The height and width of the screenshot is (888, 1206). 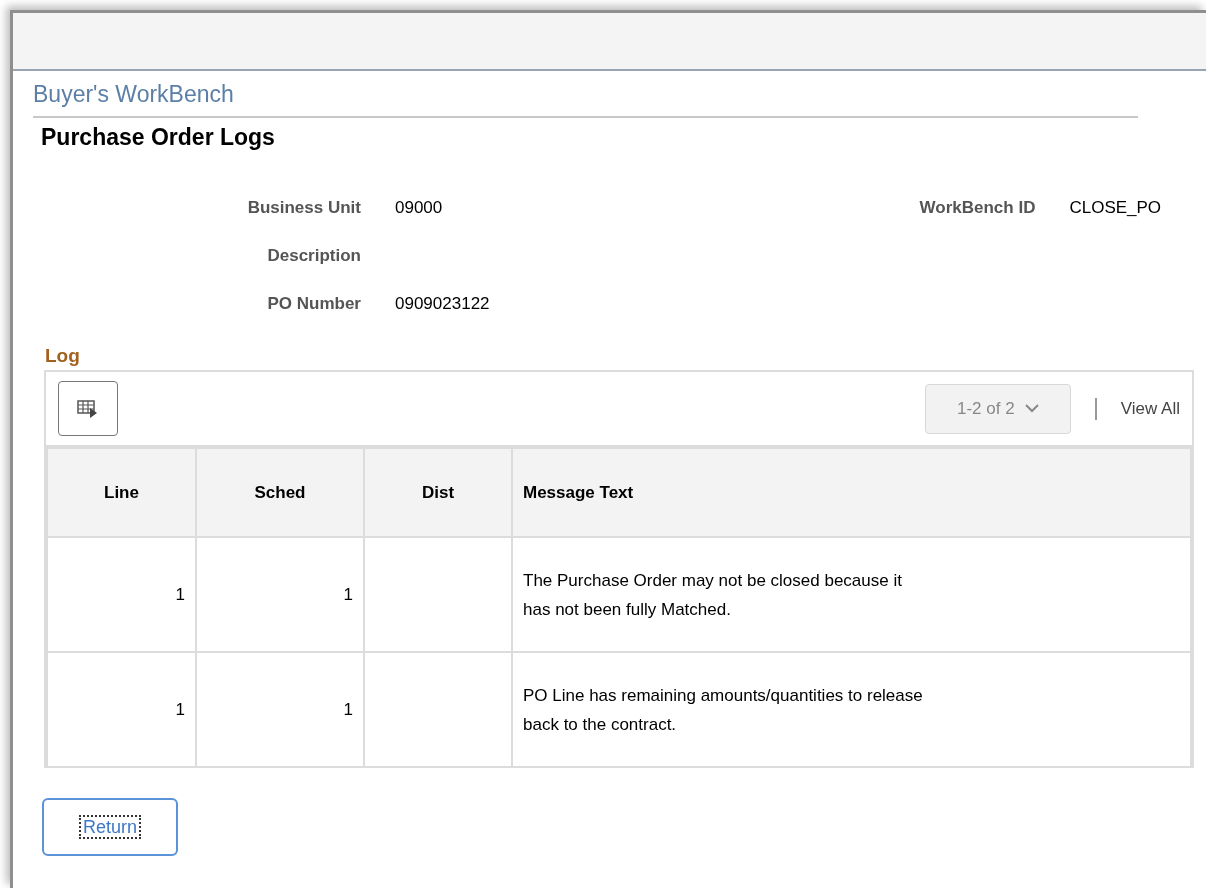 What do you see at coordinates (280, 492) in the screenshot?
I see `column-header: Sched` at bounding box center [280, 492].